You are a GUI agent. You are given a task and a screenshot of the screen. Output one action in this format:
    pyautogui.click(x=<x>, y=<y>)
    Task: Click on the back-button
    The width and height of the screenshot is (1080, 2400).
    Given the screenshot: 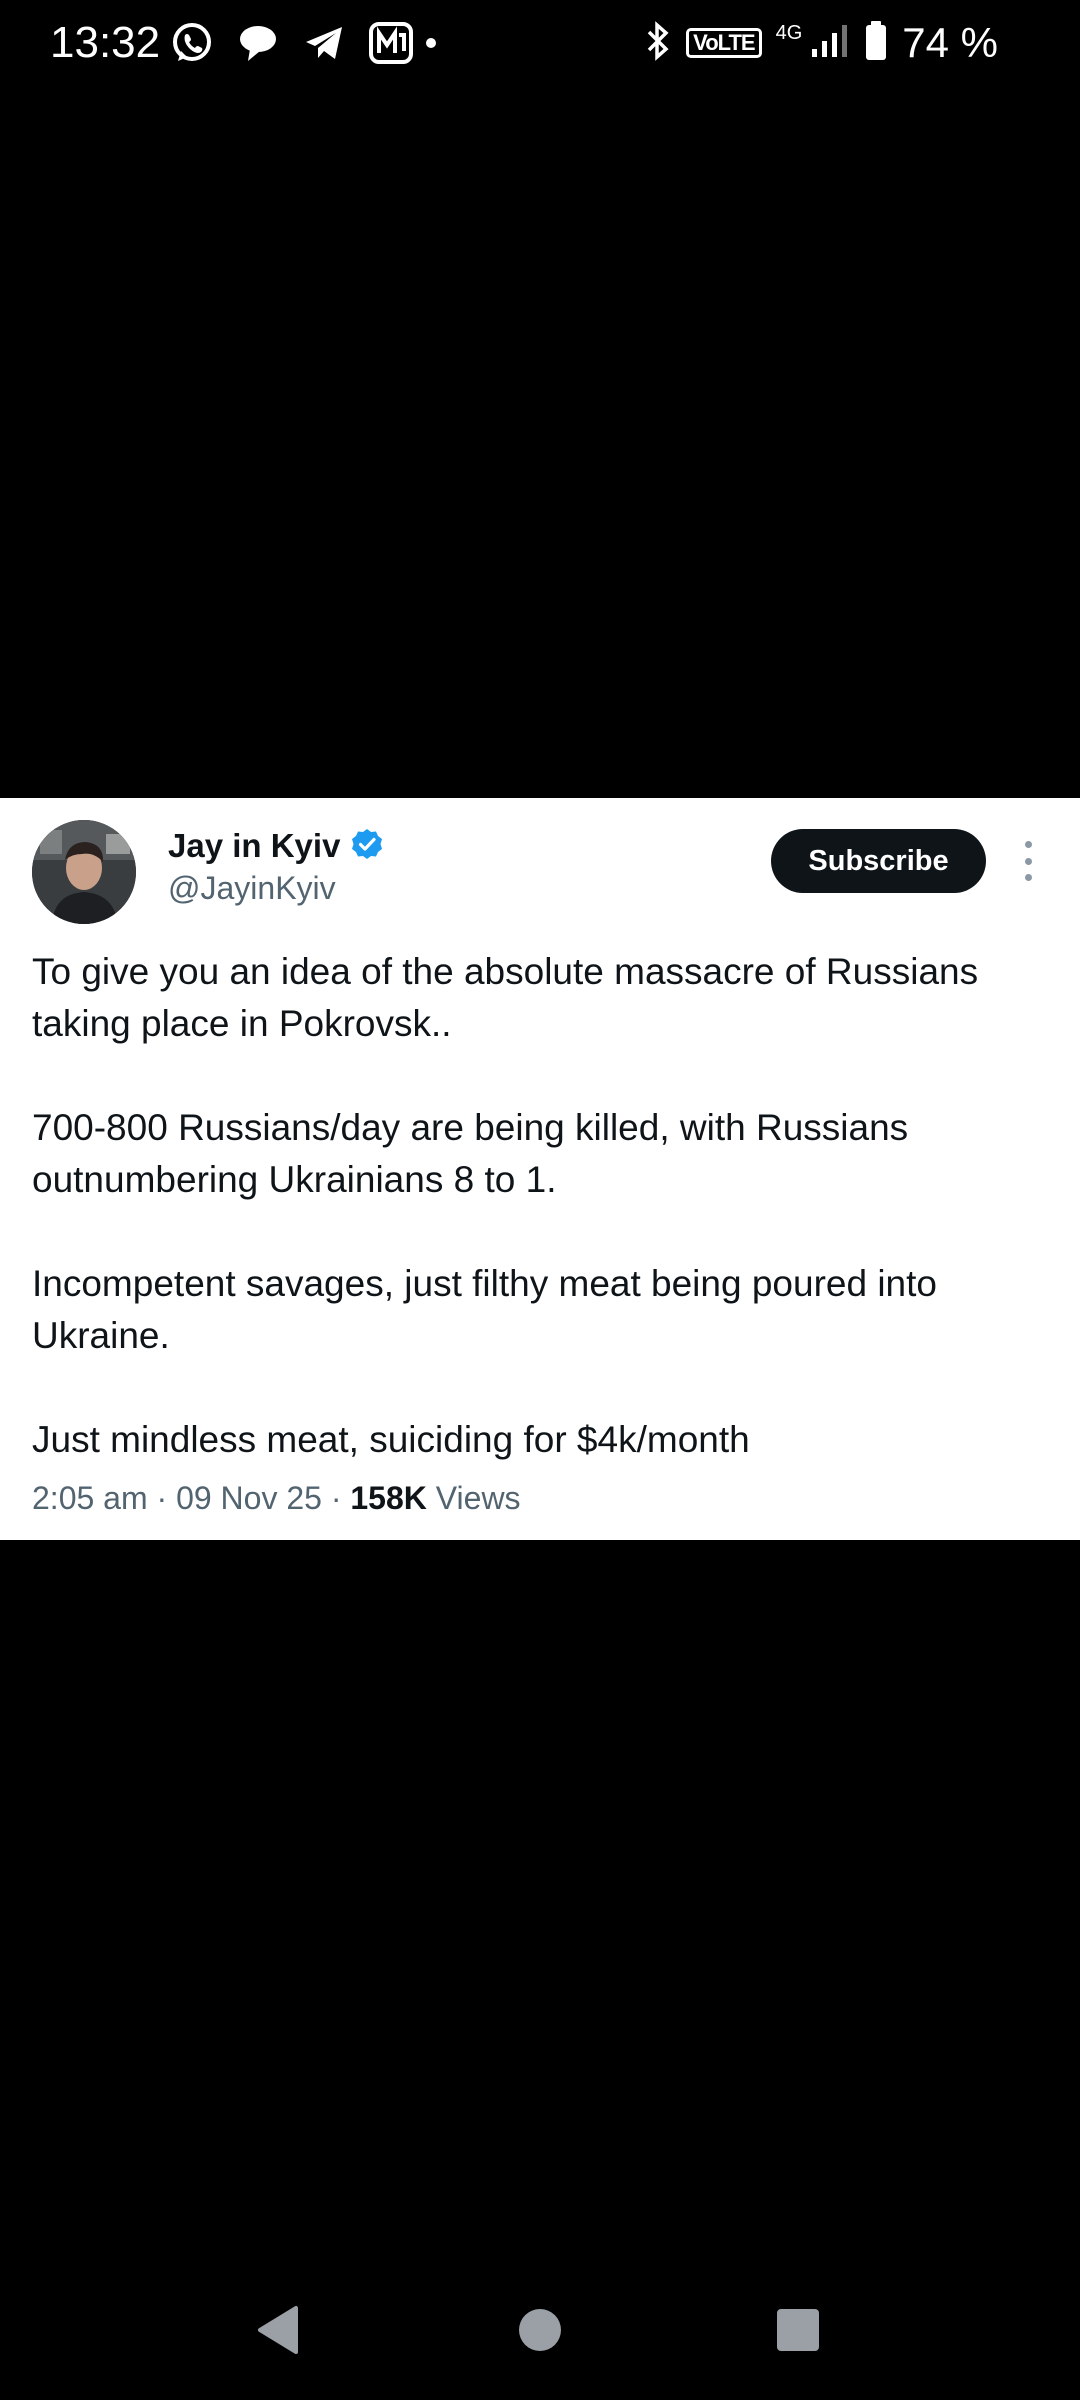 What is the action you would take?
    pyautogui.click(x=278, y=2330)
    